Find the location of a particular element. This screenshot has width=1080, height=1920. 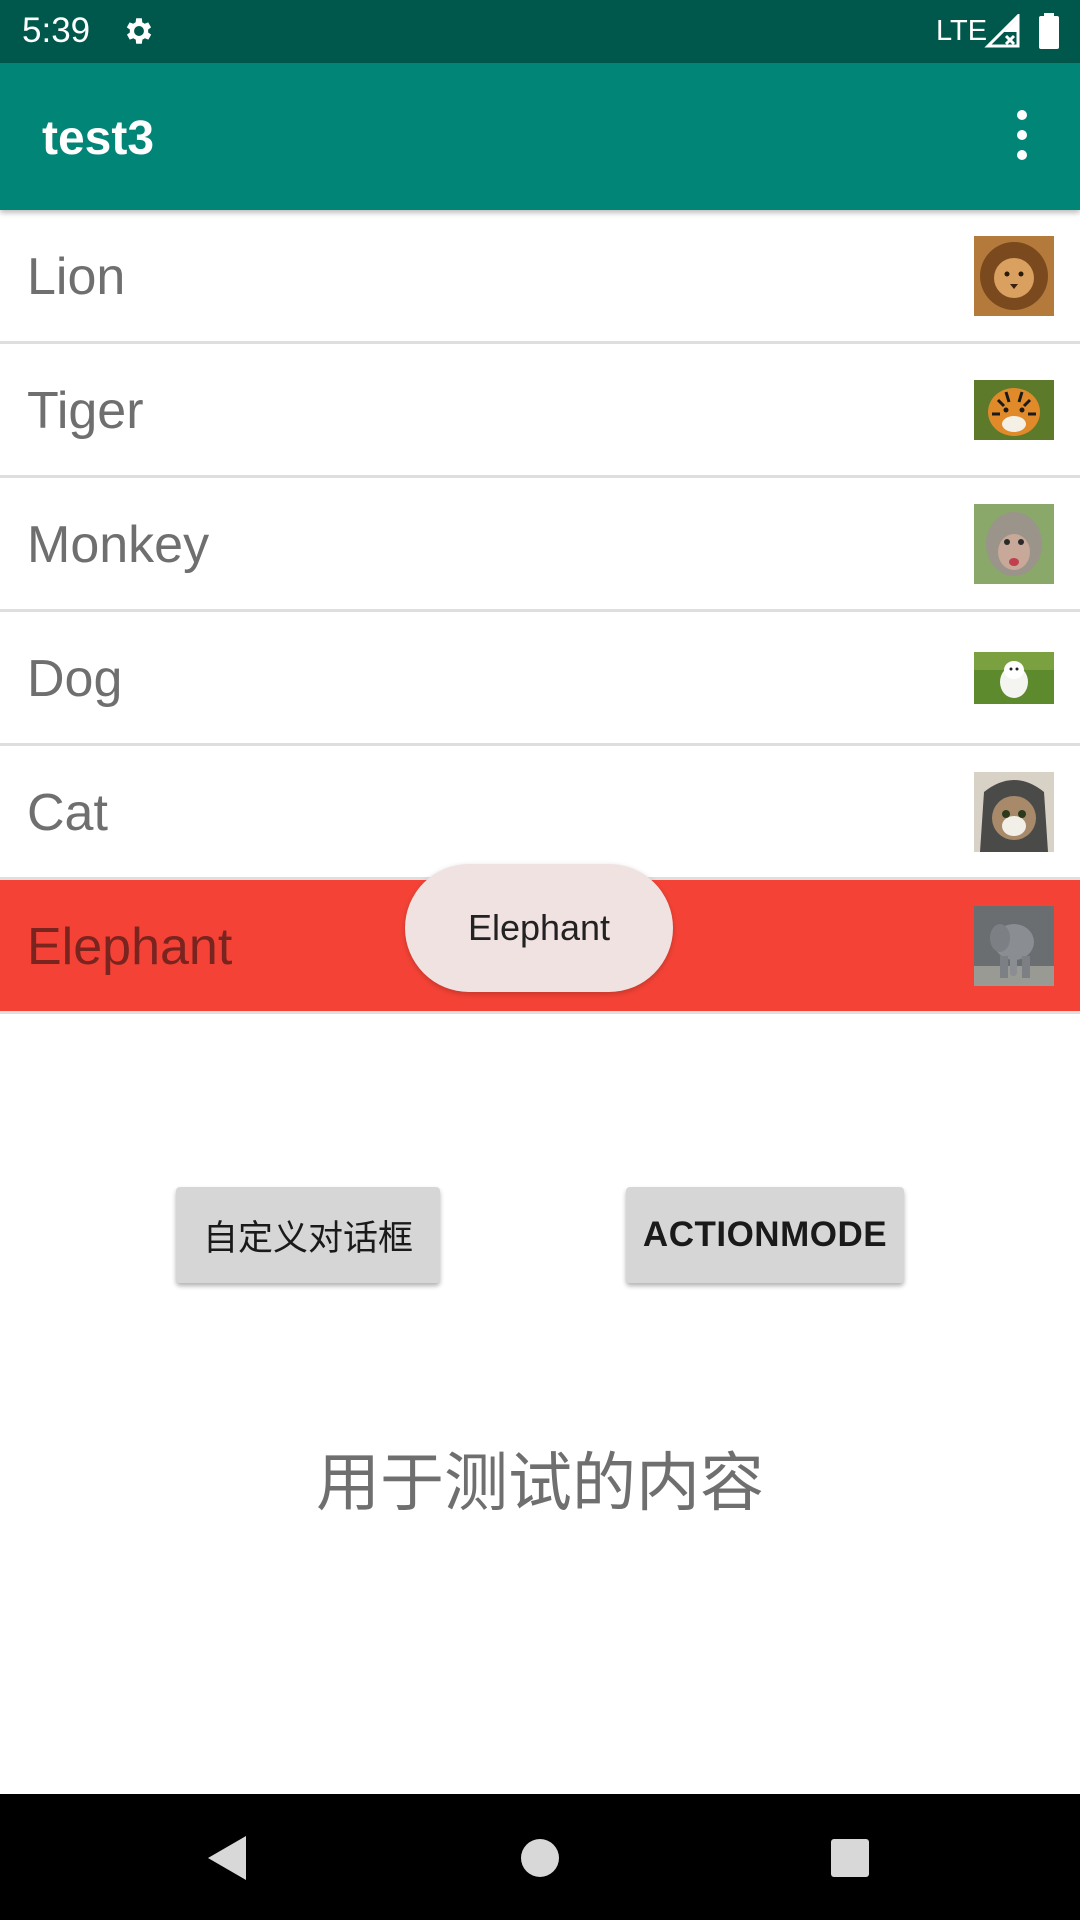

recents-icon is located at coordinates (850, 1858).